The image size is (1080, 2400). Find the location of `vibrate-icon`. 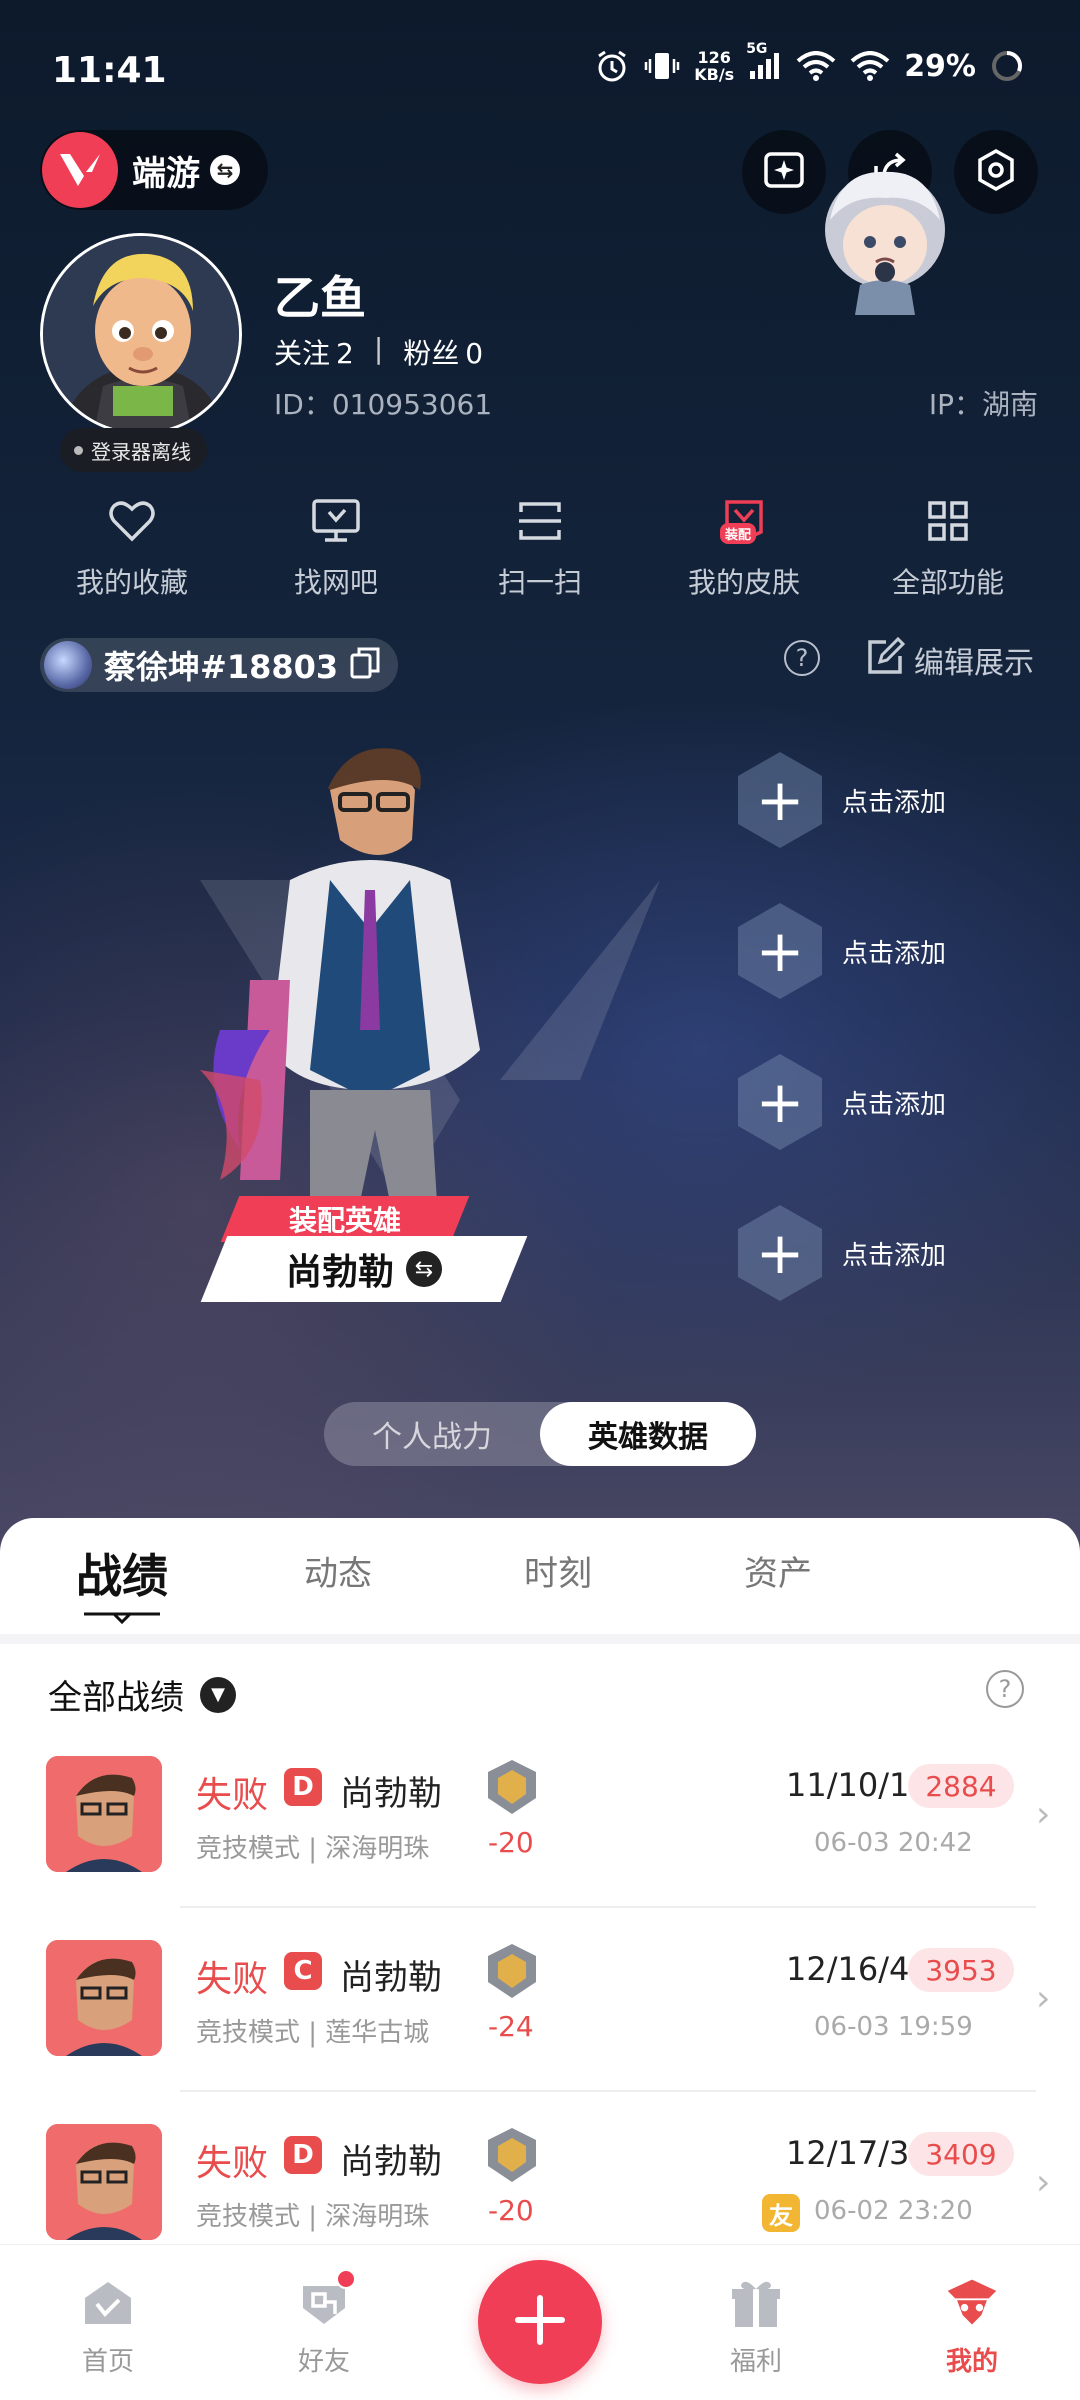

vibrate-icon is located at coordinates (662, 66).